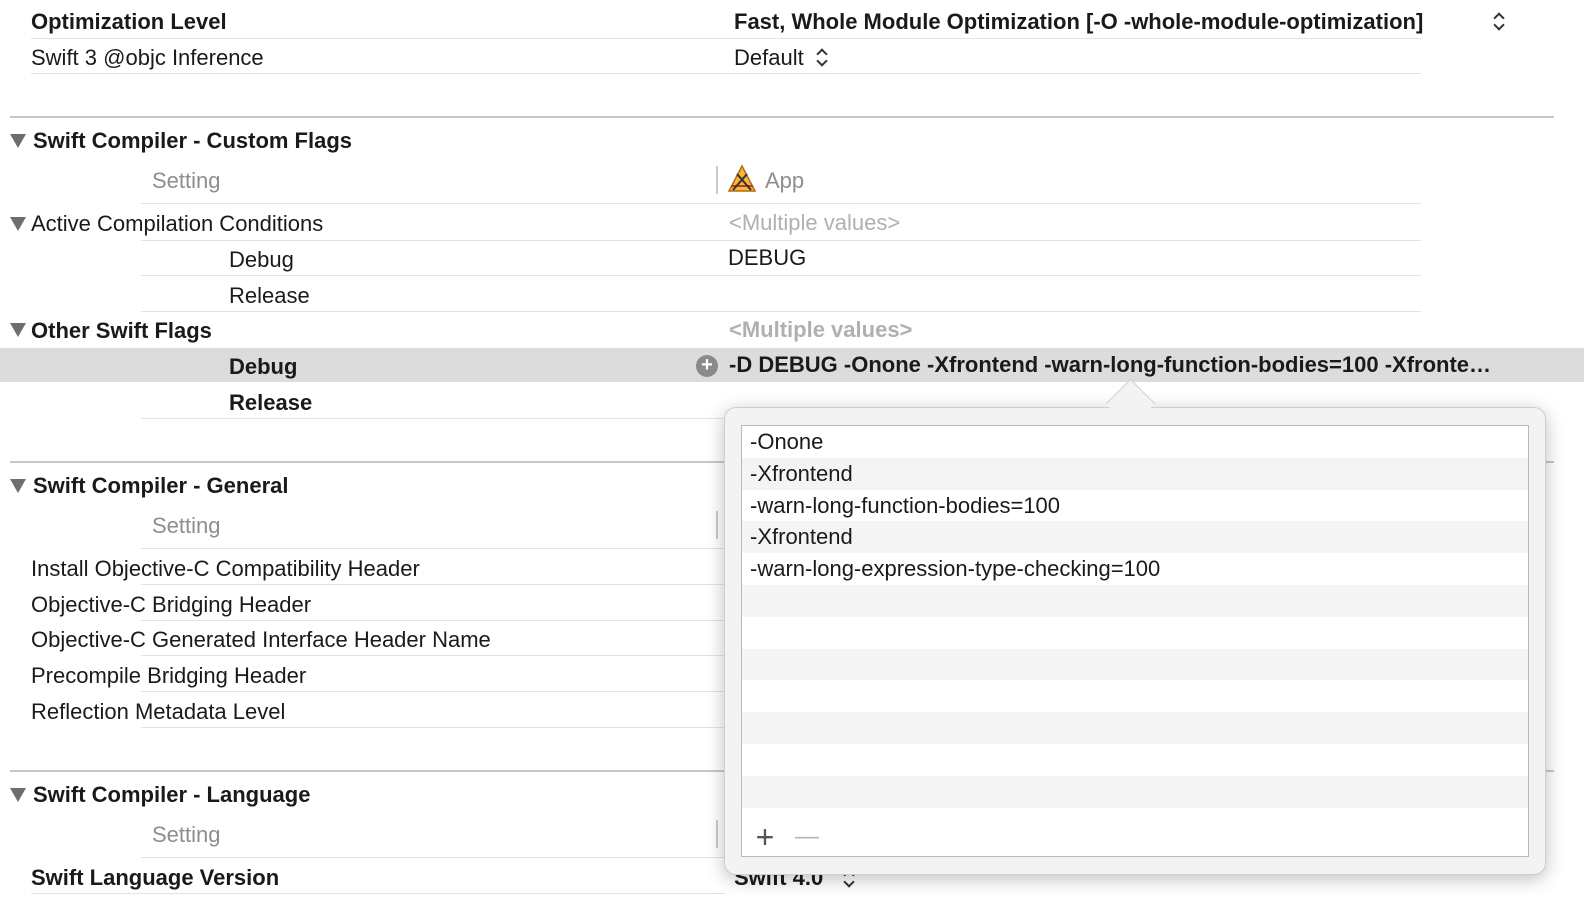  Describe the element at coordinates (807, 837) in the screenshot. I see `remove-item-button: —` at that location.